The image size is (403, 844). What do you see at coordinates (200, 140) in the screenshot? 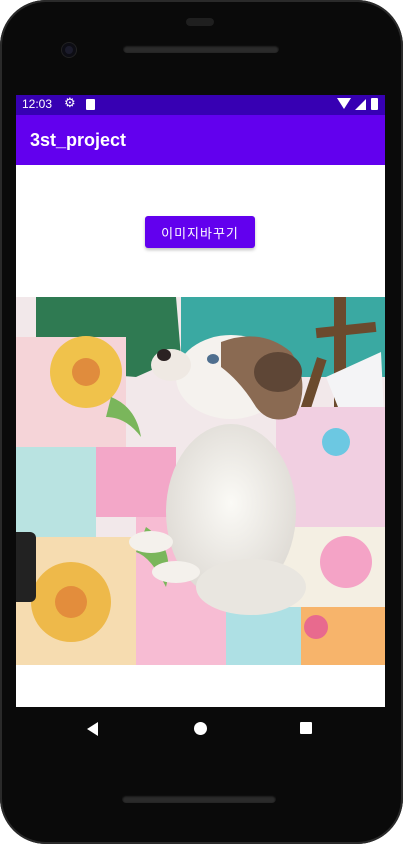
I see `app-bar: 3st_project` at bounding box center [200, 140].